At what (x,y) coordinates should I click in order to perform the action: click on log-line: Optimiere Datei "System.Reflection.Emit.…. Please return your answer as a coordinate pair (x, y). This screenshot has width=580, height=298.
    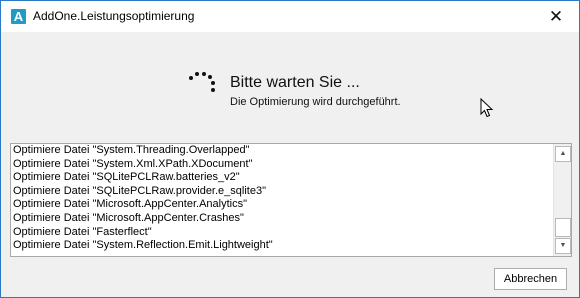
    Looking at the image, I should click on (143, 245).